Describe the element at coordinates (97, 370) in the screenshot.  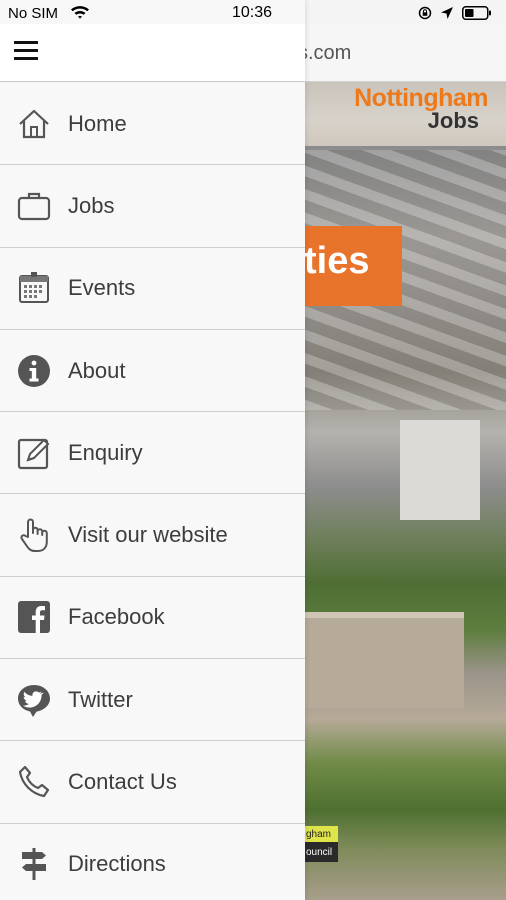
I see `menu-label-about: About` at that location.